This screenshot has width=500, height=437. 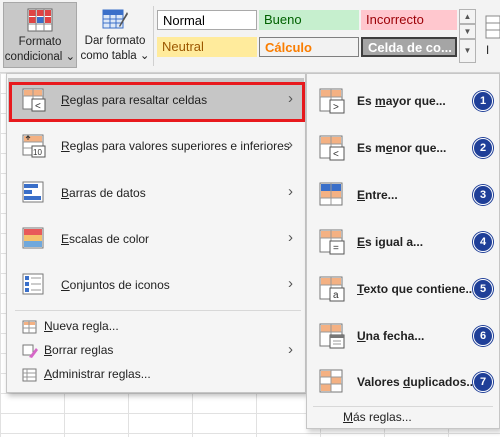 I want to click on format-as-table-label-1: Dar formato, so click(x=115, y=41).